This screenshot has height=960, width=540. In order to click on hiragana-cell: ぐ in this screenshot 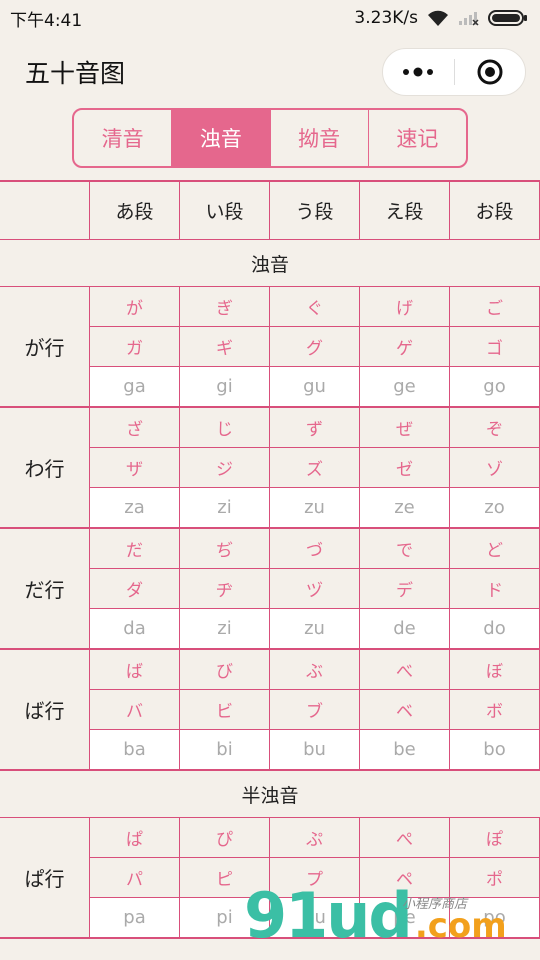, I will do `click(315, 306)`.